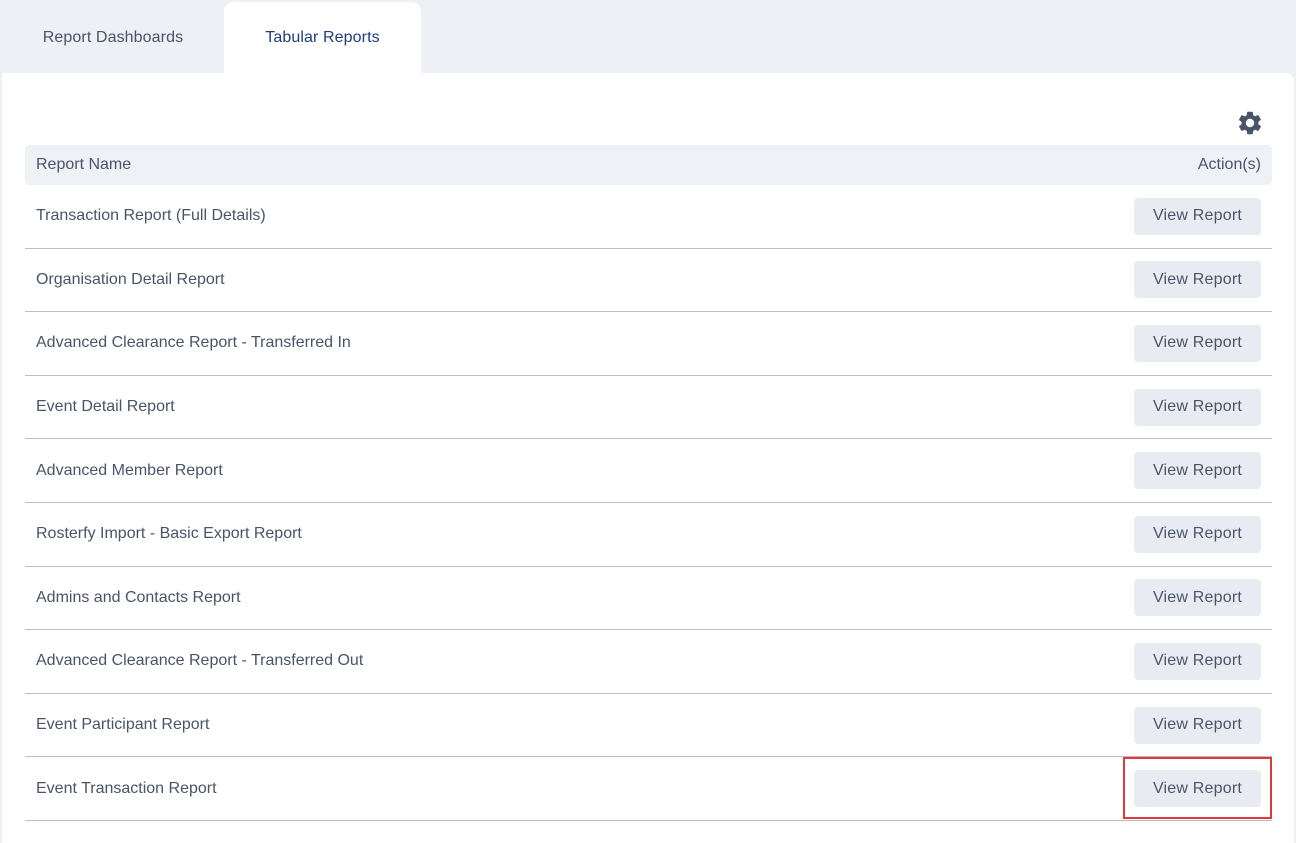 This screenshot has width=1296, height=843. Describe the element at coordinates (648, 726) in the screenshot. I see `table-row: Event Participant Report View Report` at that location.